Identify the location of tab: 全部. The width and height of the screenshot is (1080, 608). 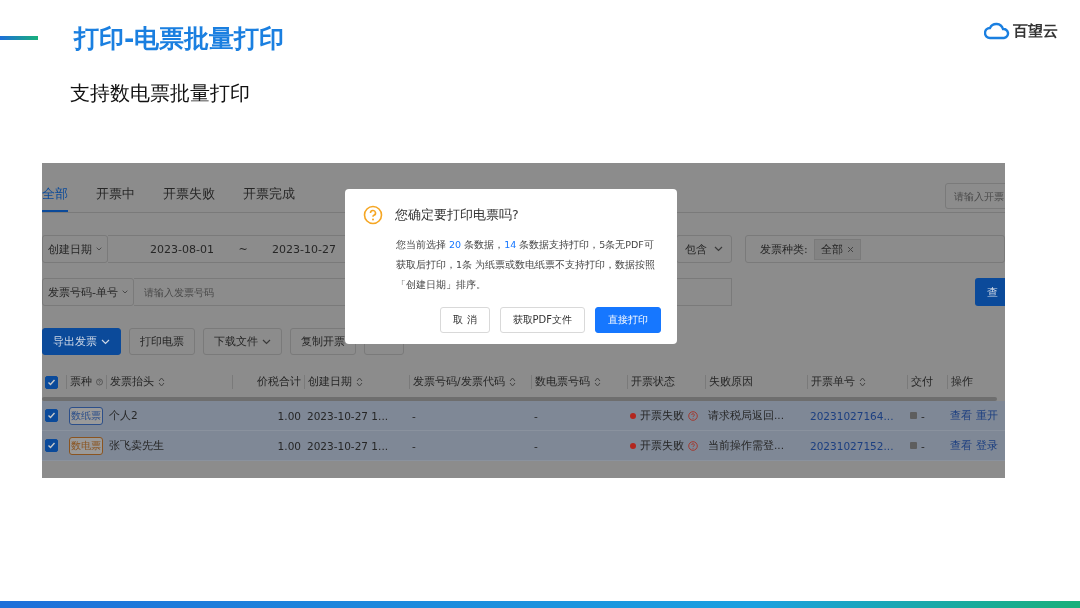
(55, 195).